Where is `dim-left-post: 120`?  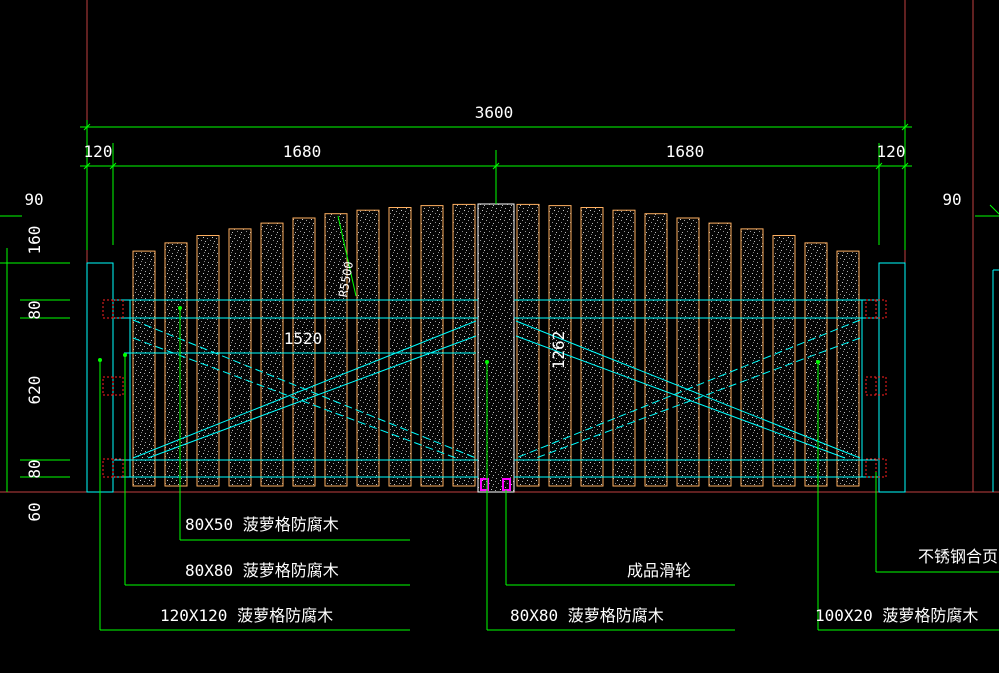
dim-left-post: 120 is located at coordinates (98, 151).